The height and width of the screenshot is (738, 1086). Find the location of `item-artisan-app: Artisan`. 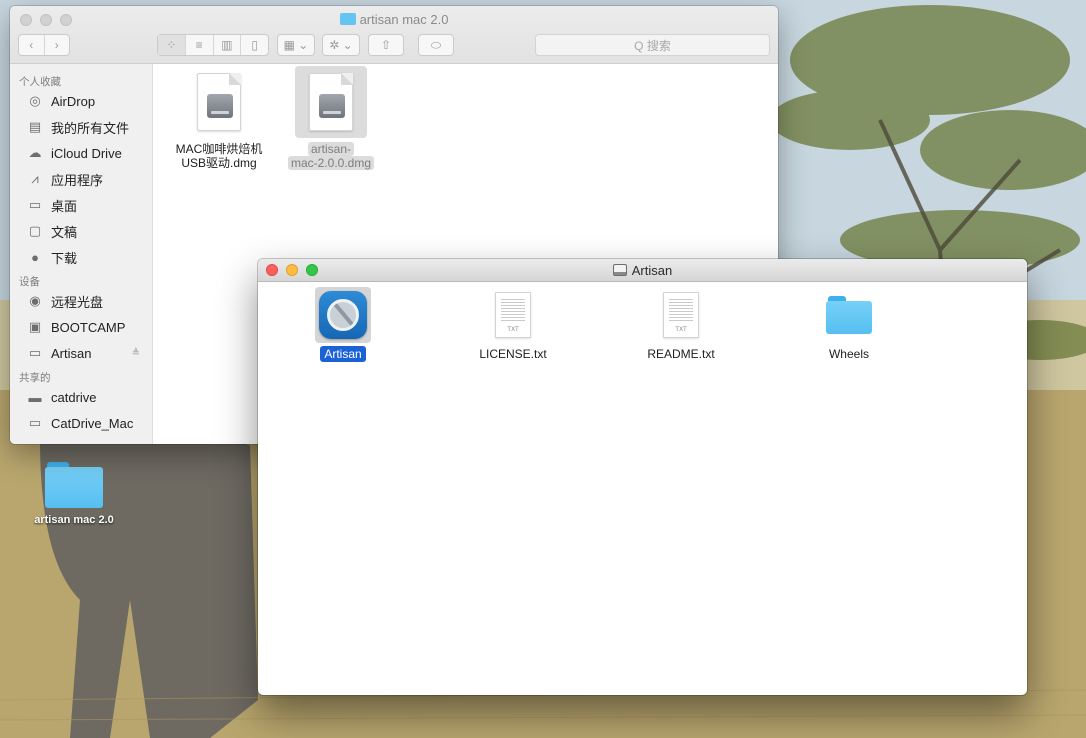

item-artisan-app: Artisan is located at coordinates (343, 324).